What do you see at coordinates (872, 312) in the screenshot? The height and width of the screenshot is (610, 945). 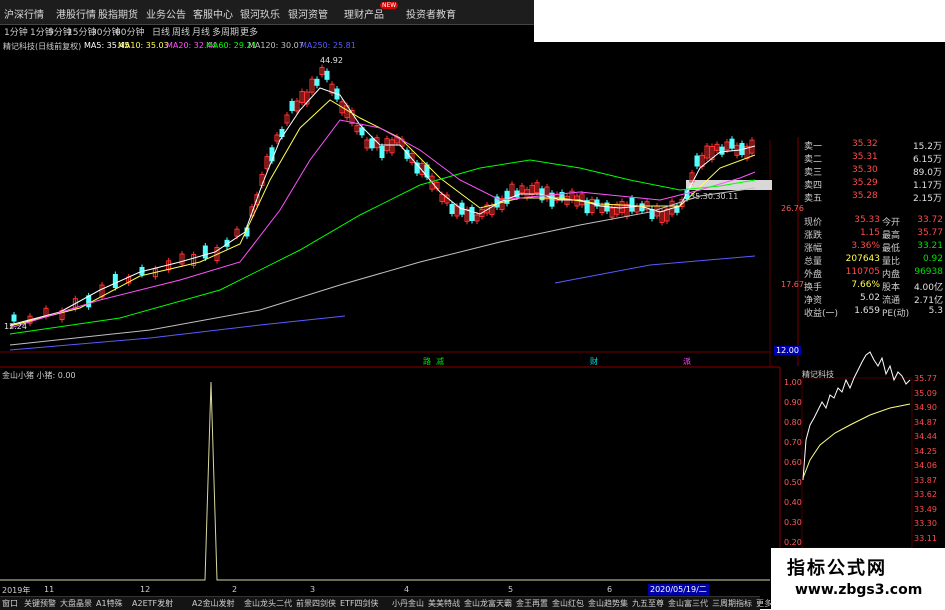 I see `stat-row: 收益(一) 1.659 PE(动) 5.3` at bounding box center [872, 312].